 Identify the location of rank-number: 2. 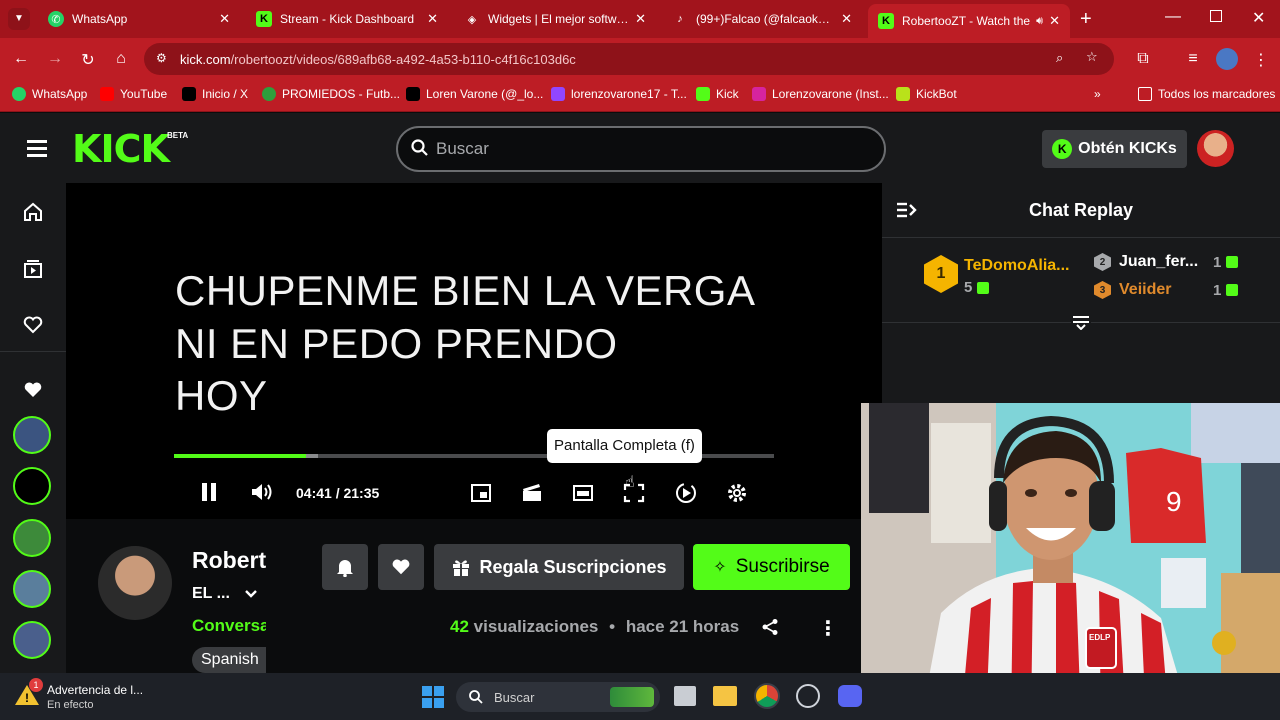
(1102, 262).